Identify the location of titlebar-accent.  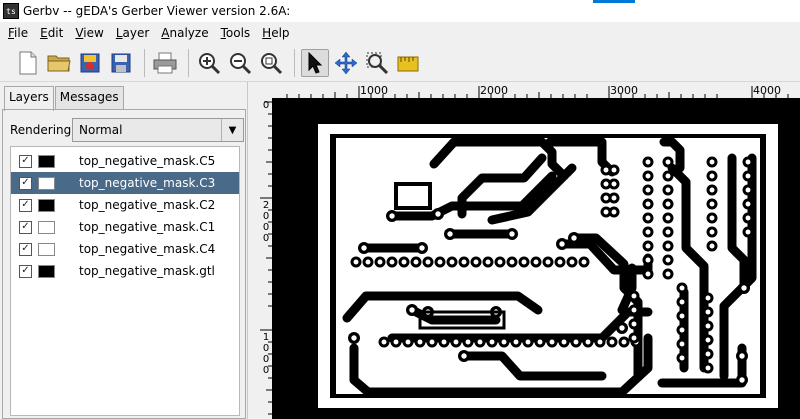
(614, 1).